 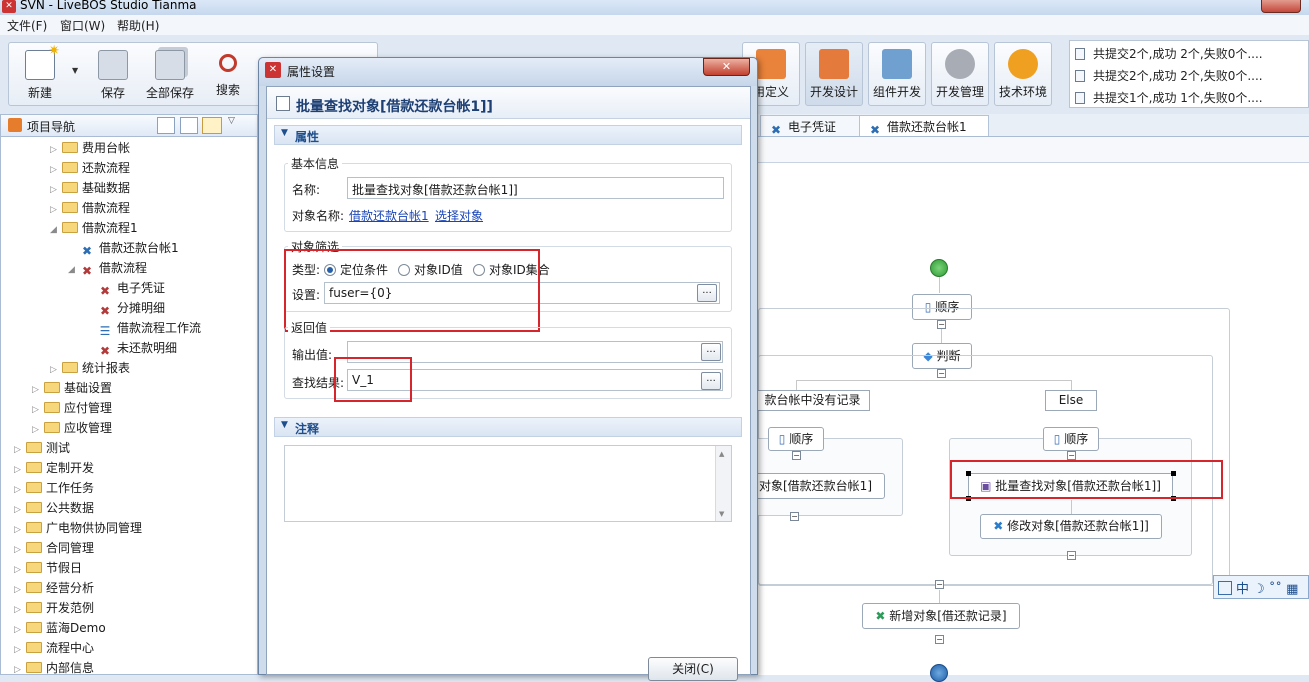 What do you see at coordinates (54, 609) in the screenshot?
I see `tree-item: ▷ 开发范例` at bounding box center [54, 609].